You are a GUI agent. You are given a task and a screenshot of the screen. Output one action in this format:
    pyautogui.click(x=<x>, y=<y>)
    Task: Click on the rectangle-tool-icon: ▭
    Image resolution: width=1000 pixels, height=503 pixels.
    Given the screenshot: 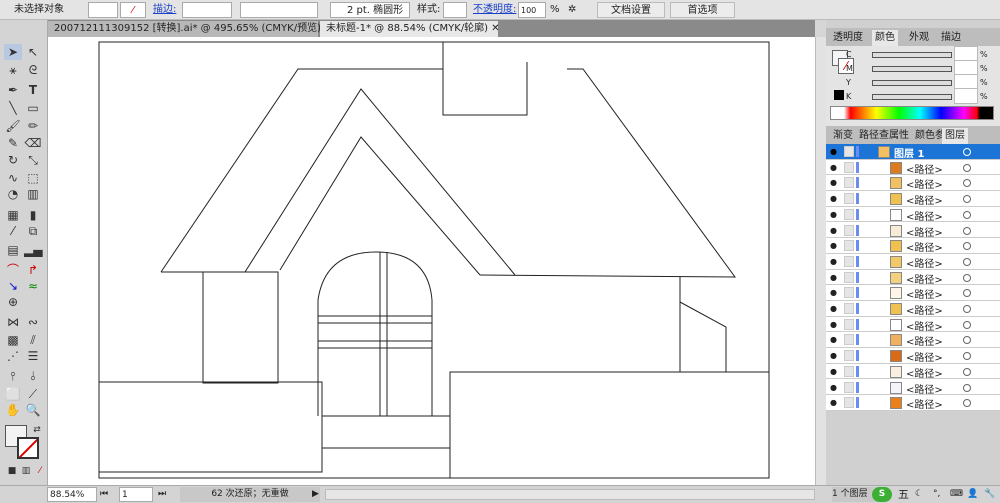 What is the action you would take?
    pyautogui.click(x=33, y=108)
    